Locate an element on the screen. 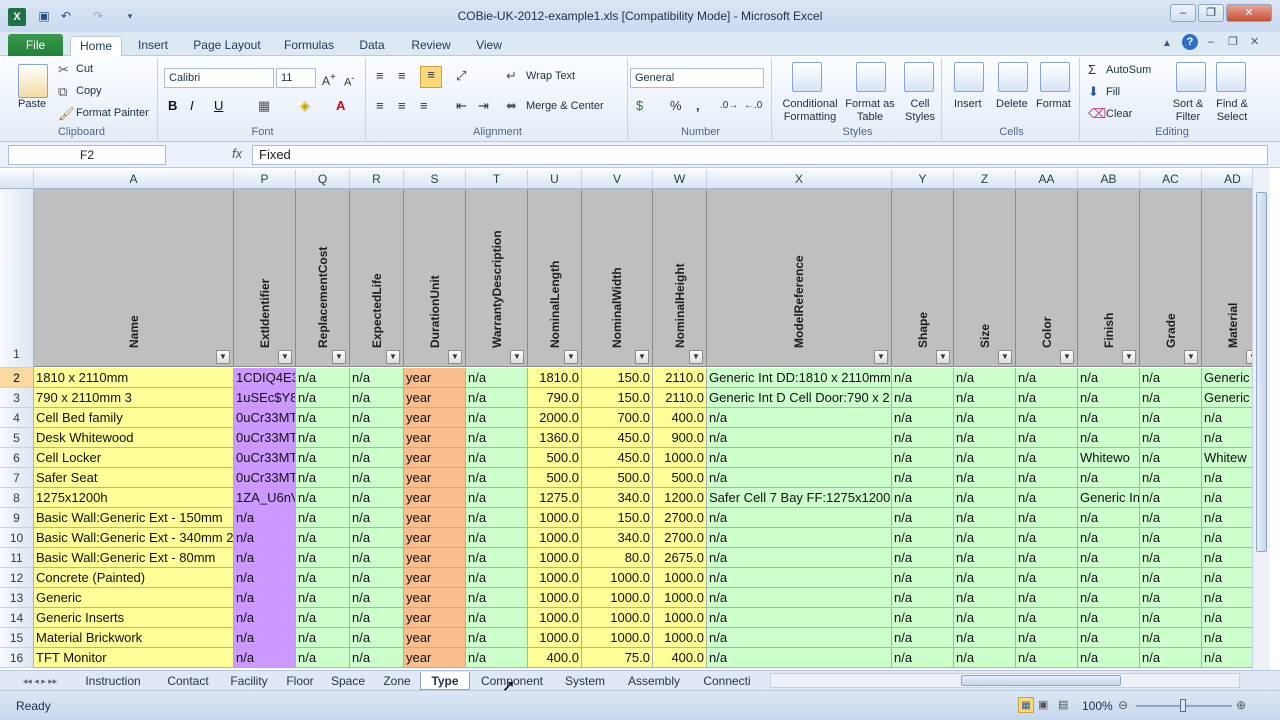  font-size-select: 11 is located at coordinates (296, 78).